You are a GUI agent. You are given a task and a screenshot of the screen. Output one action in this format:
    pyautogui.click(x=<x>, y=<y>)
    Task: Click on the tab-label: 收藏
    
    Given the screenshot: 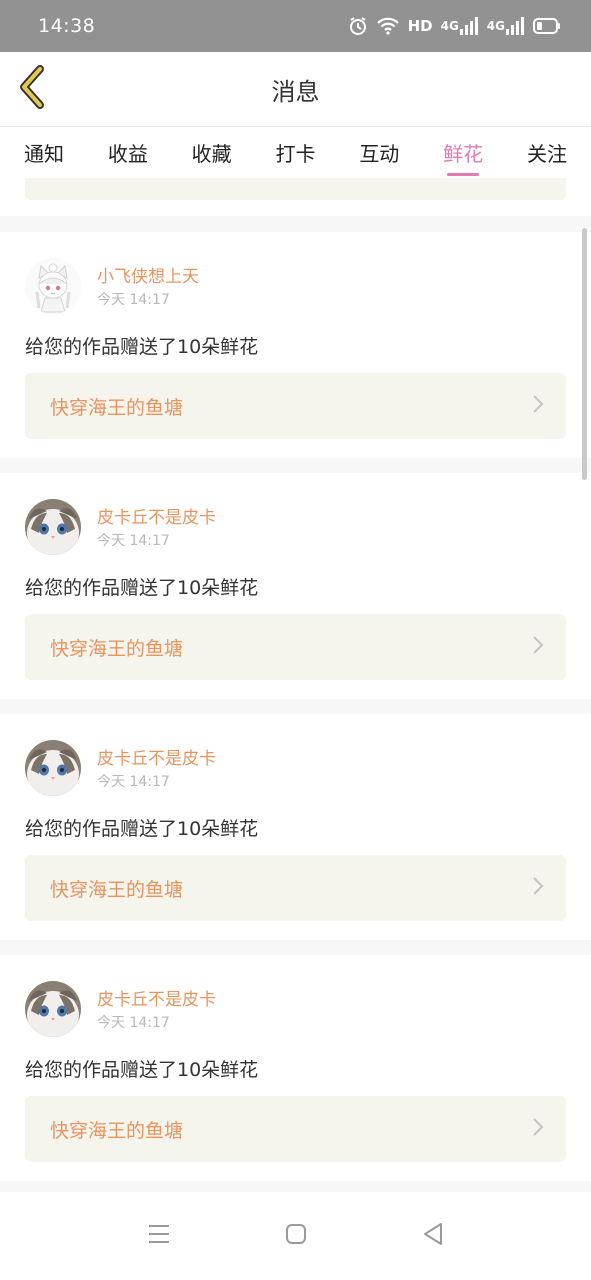 What is the action you would take?
    pyautogui.click(x=211, y=154)
    